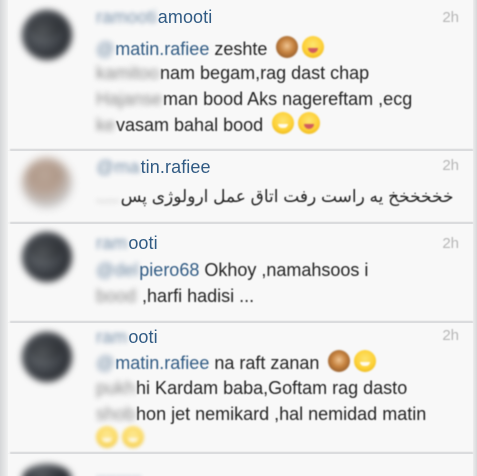  I want to click on comment-line: @matin.rafiee zeshte, so click(210, 48).